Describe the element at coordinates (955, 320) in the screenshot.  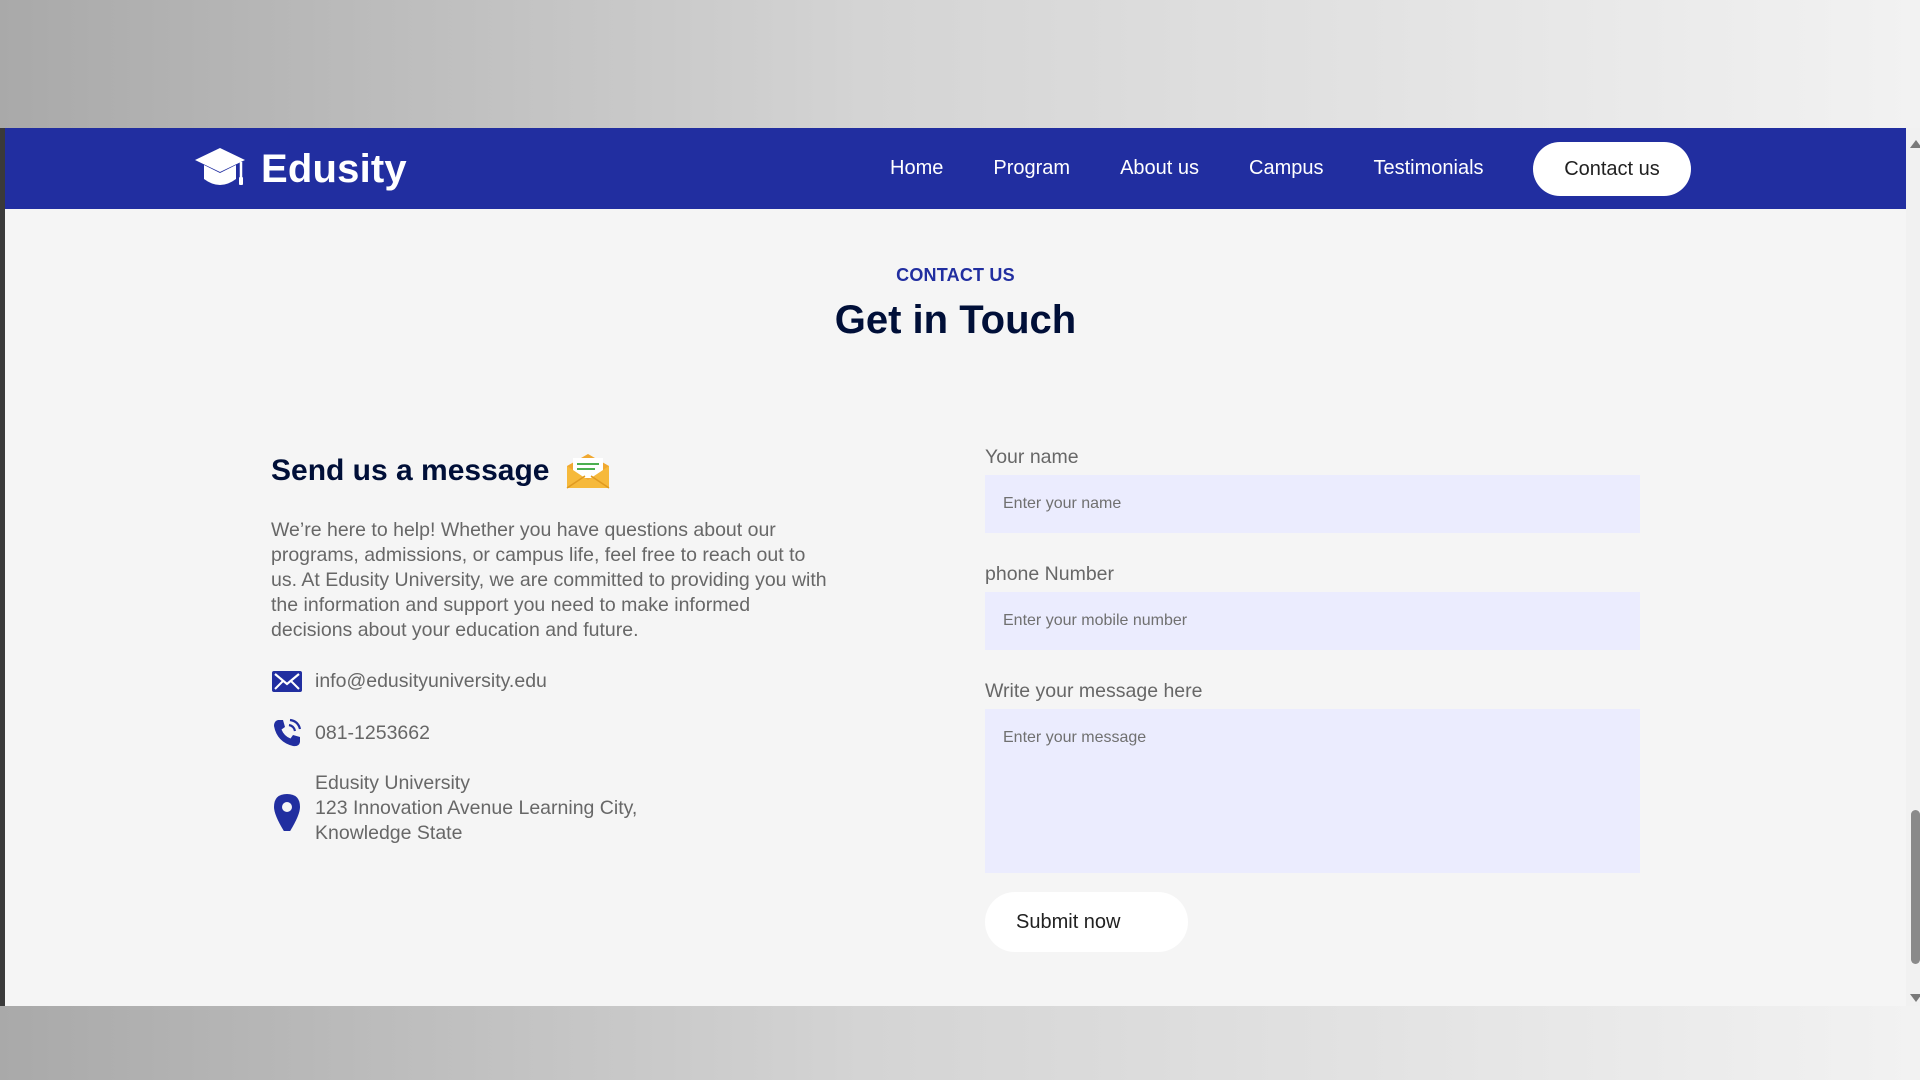
I see `section-title: Get in Touch` at that location.